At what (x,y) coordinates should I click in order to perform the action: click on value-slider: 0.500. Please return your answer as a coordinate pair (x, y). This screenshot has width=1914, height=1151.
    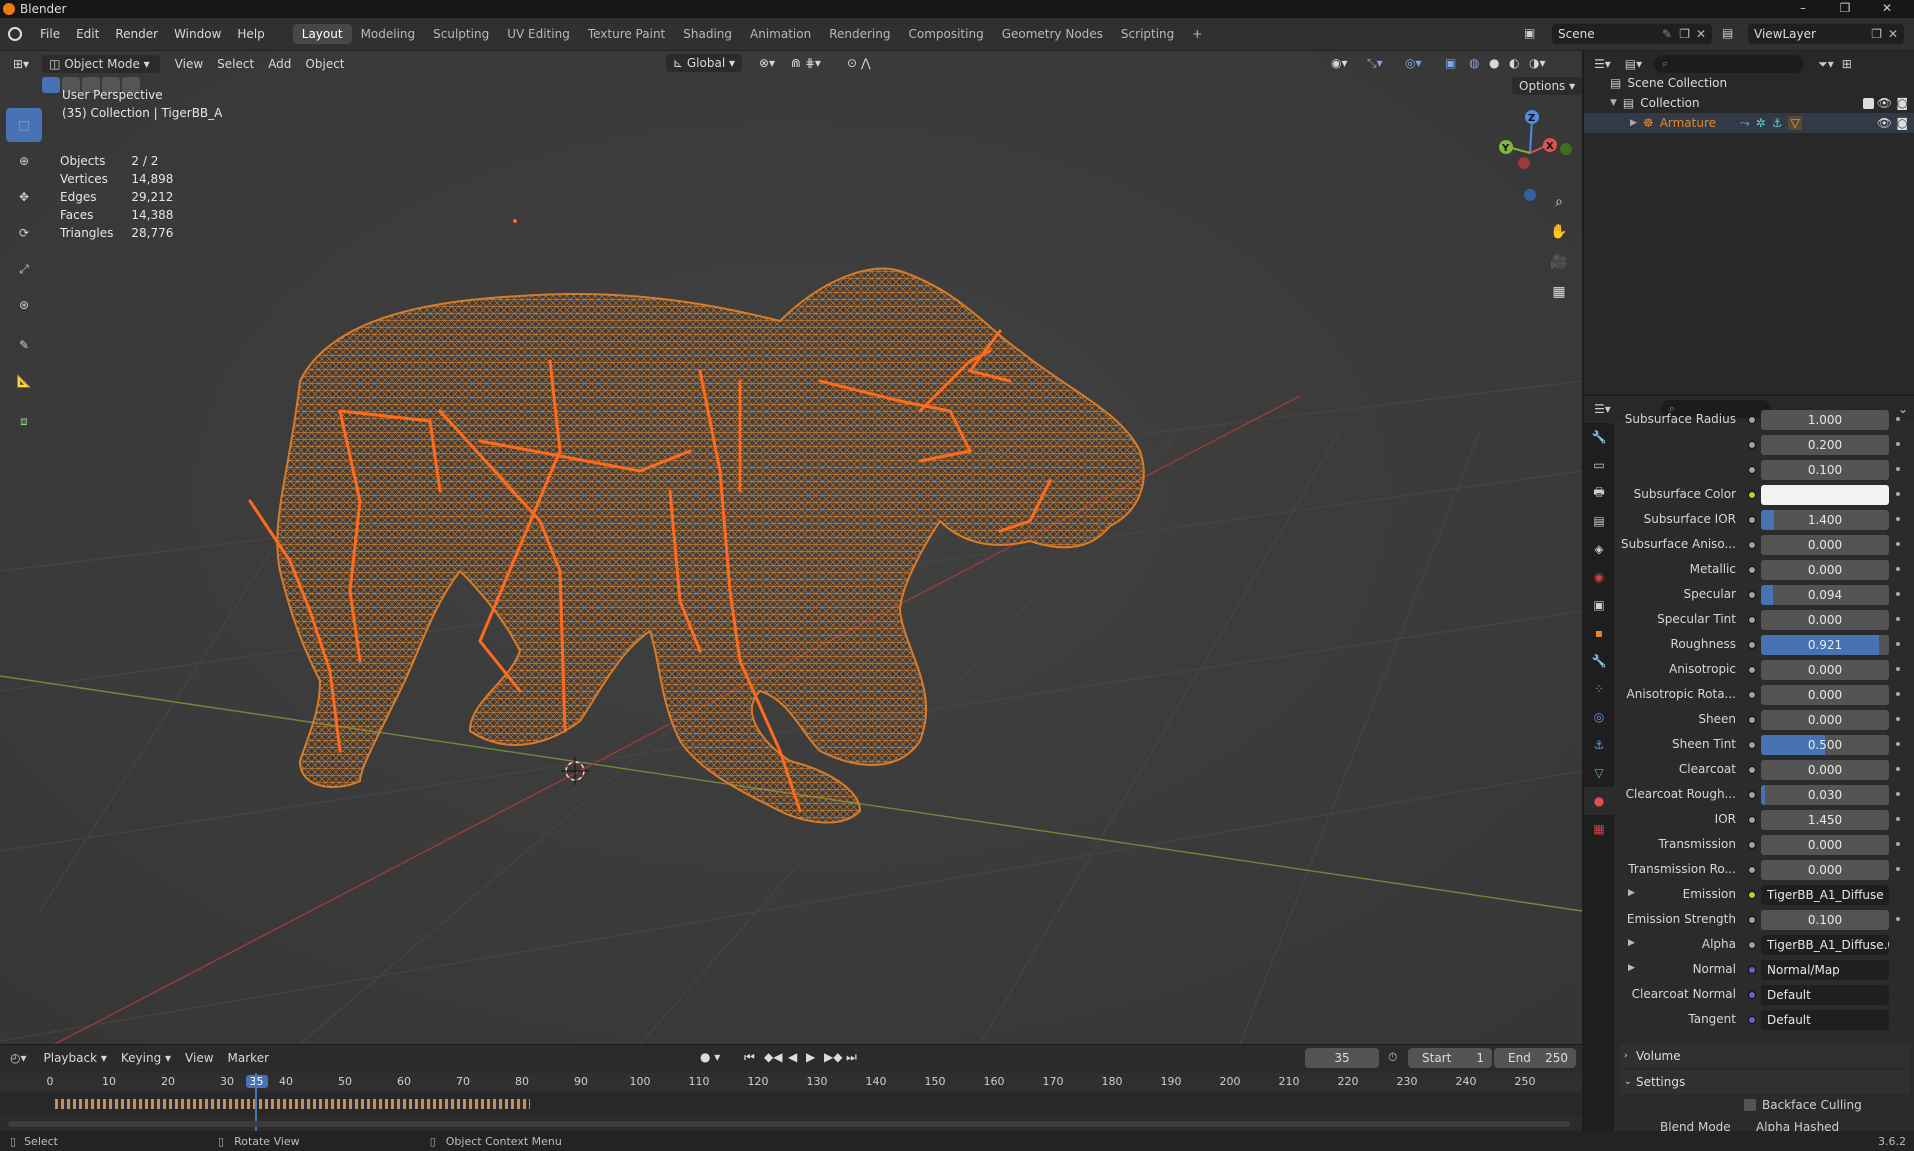
    Looking at the image, I should click on (1825, 745).